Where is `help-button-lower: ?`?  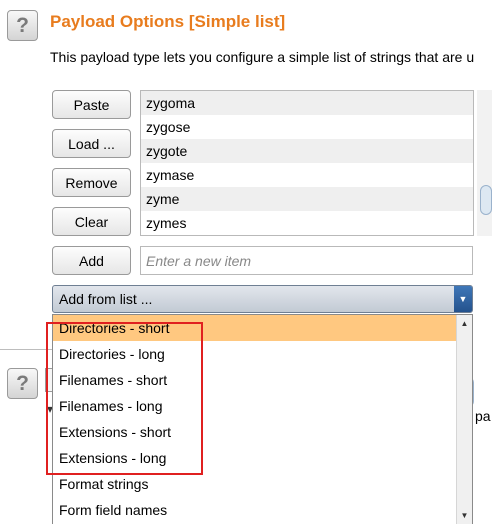
help-button-lower: ? is located at coordinates (22, 383).